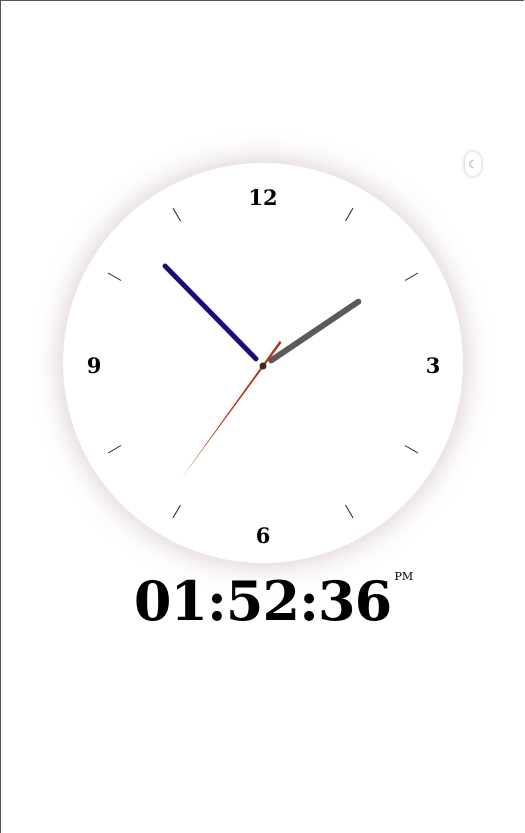  Describe the element at coordinates (404, 576) in the screenshot. I see `meridiem-label: PM` at that location.